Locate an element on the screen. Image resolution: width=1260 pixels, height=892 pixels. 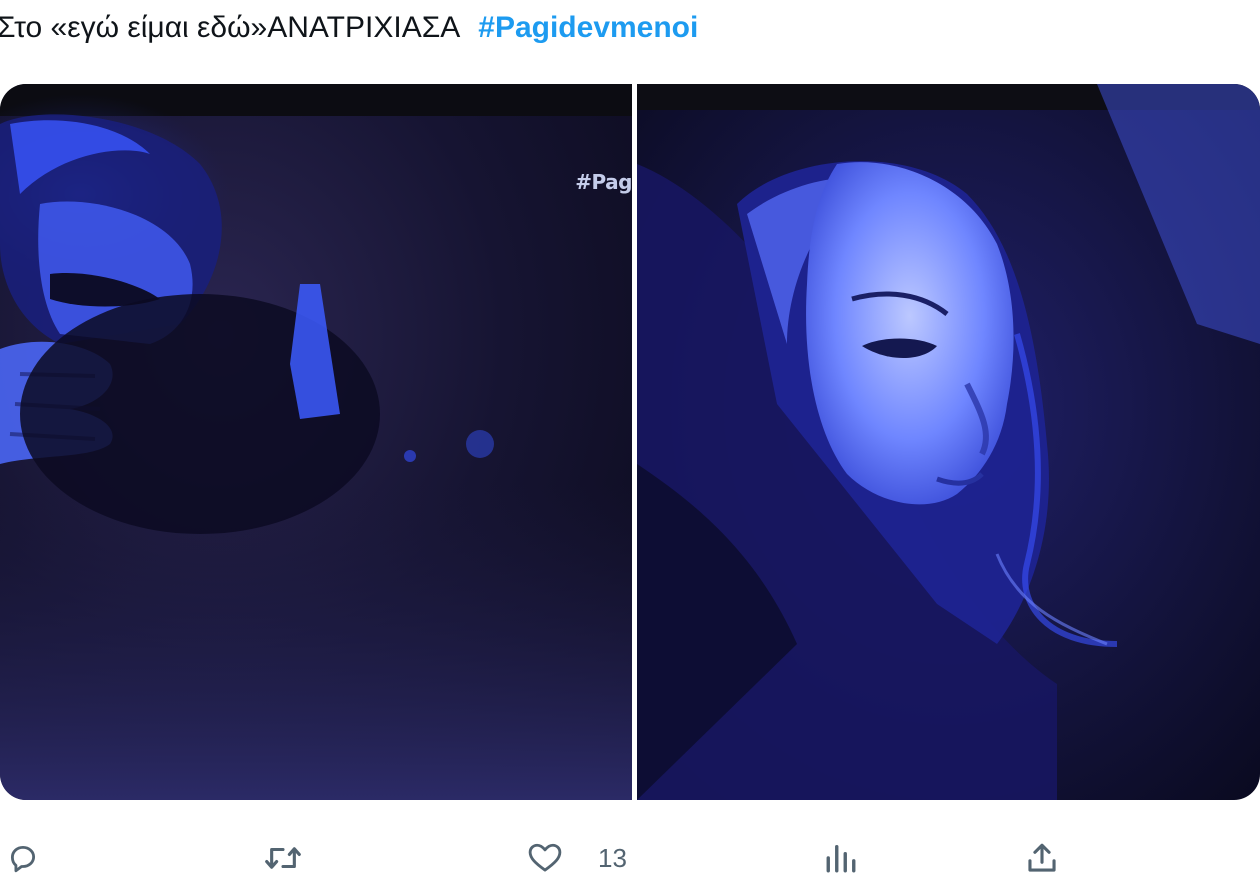
share-button is located at coordinates (1042, 858).